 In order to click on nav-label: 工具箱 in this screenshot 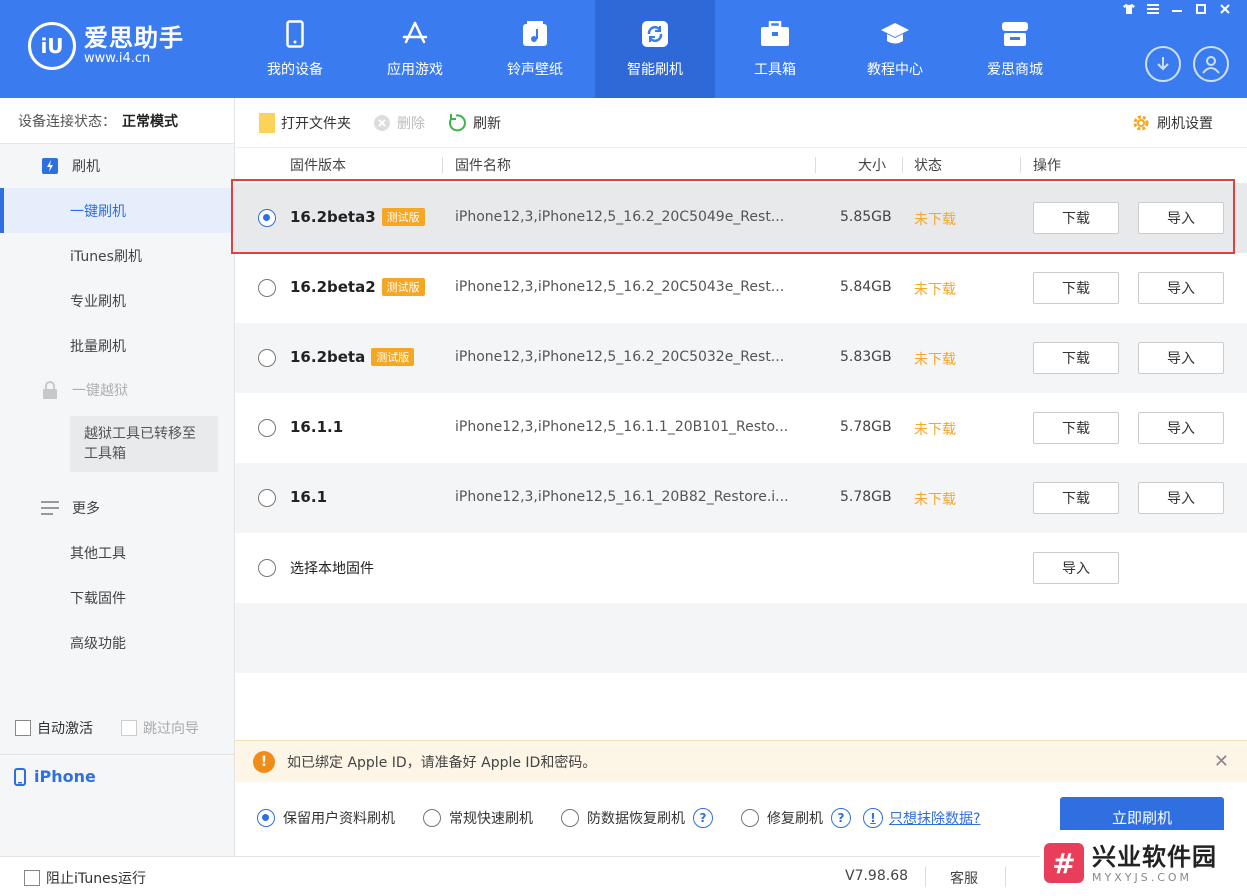, I will do `click(775, 70)`.